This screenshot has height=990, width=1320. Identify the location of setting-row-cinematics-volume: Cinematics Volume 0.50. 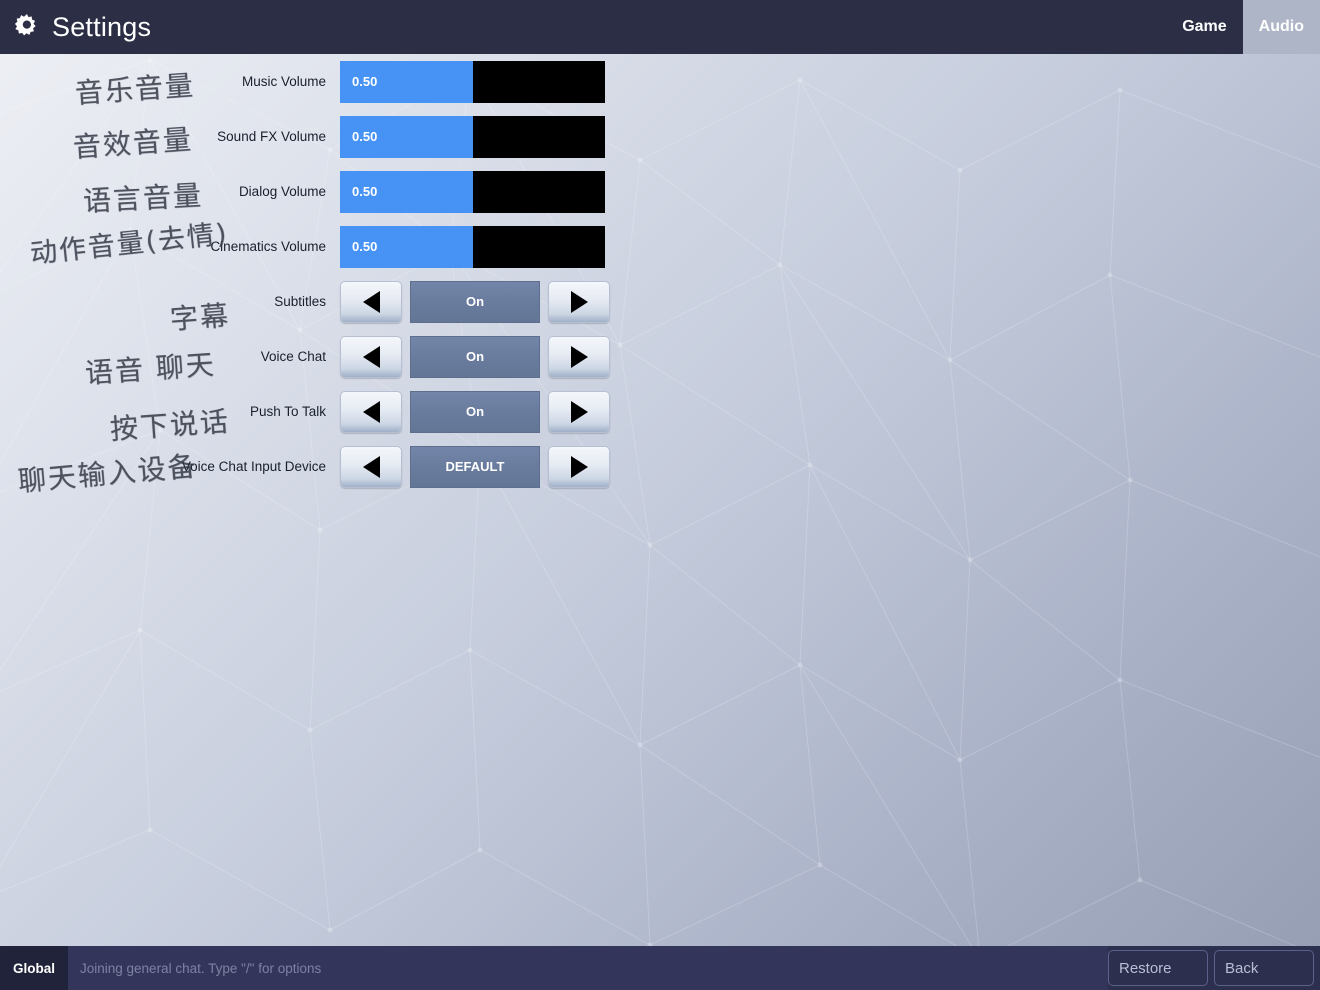
(340, 246).